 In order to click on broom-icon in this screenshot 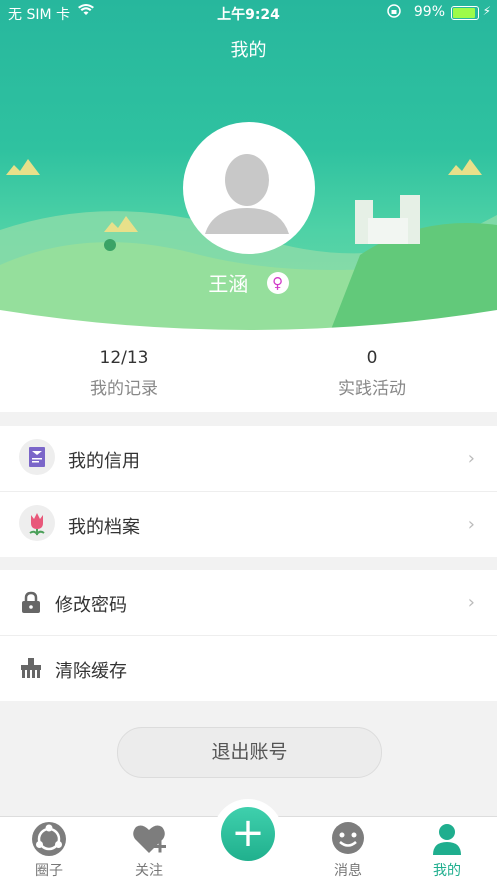, I will do `click(31, 668)`.